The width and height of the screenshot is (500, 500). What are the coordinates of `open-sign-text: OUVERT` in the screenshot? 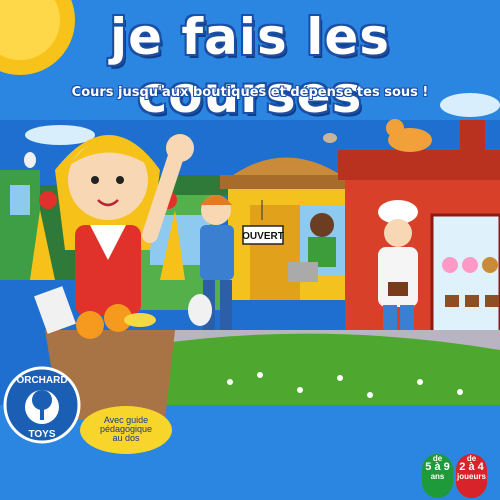 It's located at (263, 236).